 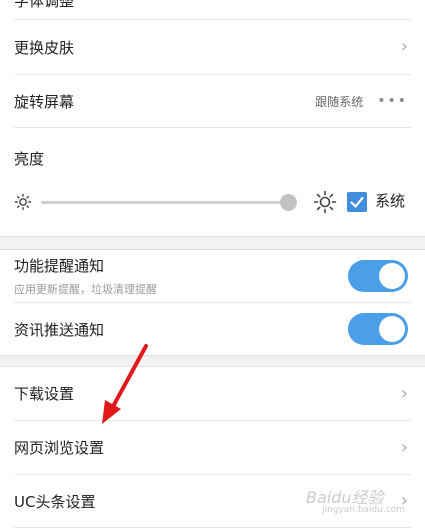 I want to click on rotate-screen-label: 旋转屏幕, so click(x=44, y=101).